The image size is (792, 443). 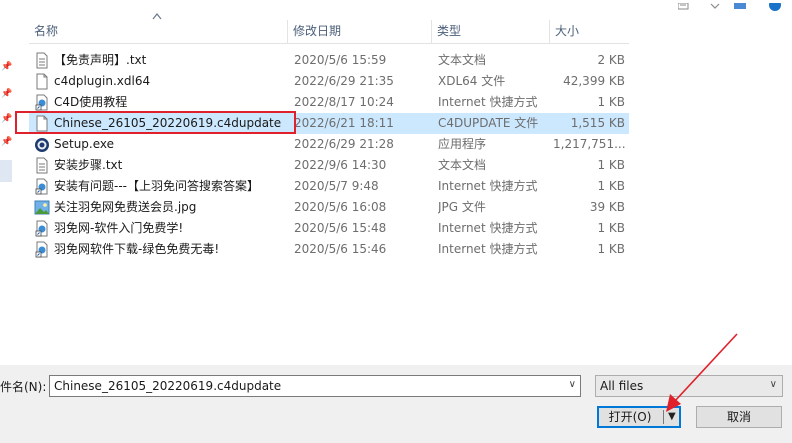 I want to click on file-name: Setup.exe, so click(x=84, y=144).